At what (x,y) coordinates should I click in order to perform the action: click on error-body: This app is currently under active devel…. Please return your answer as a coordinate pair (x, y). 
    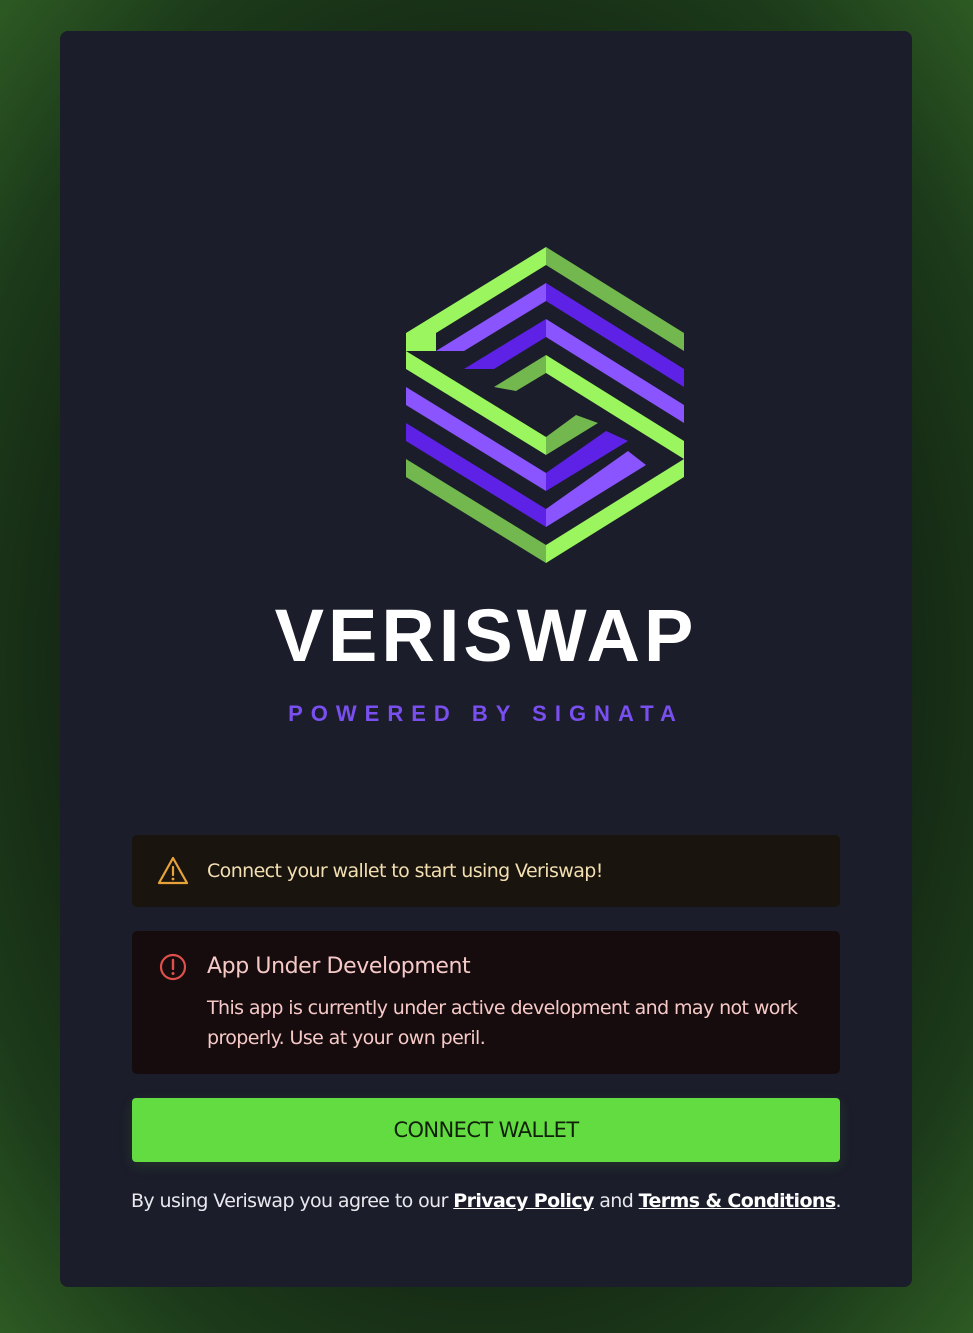
    Looking at the image, I should click on (502, 1023).